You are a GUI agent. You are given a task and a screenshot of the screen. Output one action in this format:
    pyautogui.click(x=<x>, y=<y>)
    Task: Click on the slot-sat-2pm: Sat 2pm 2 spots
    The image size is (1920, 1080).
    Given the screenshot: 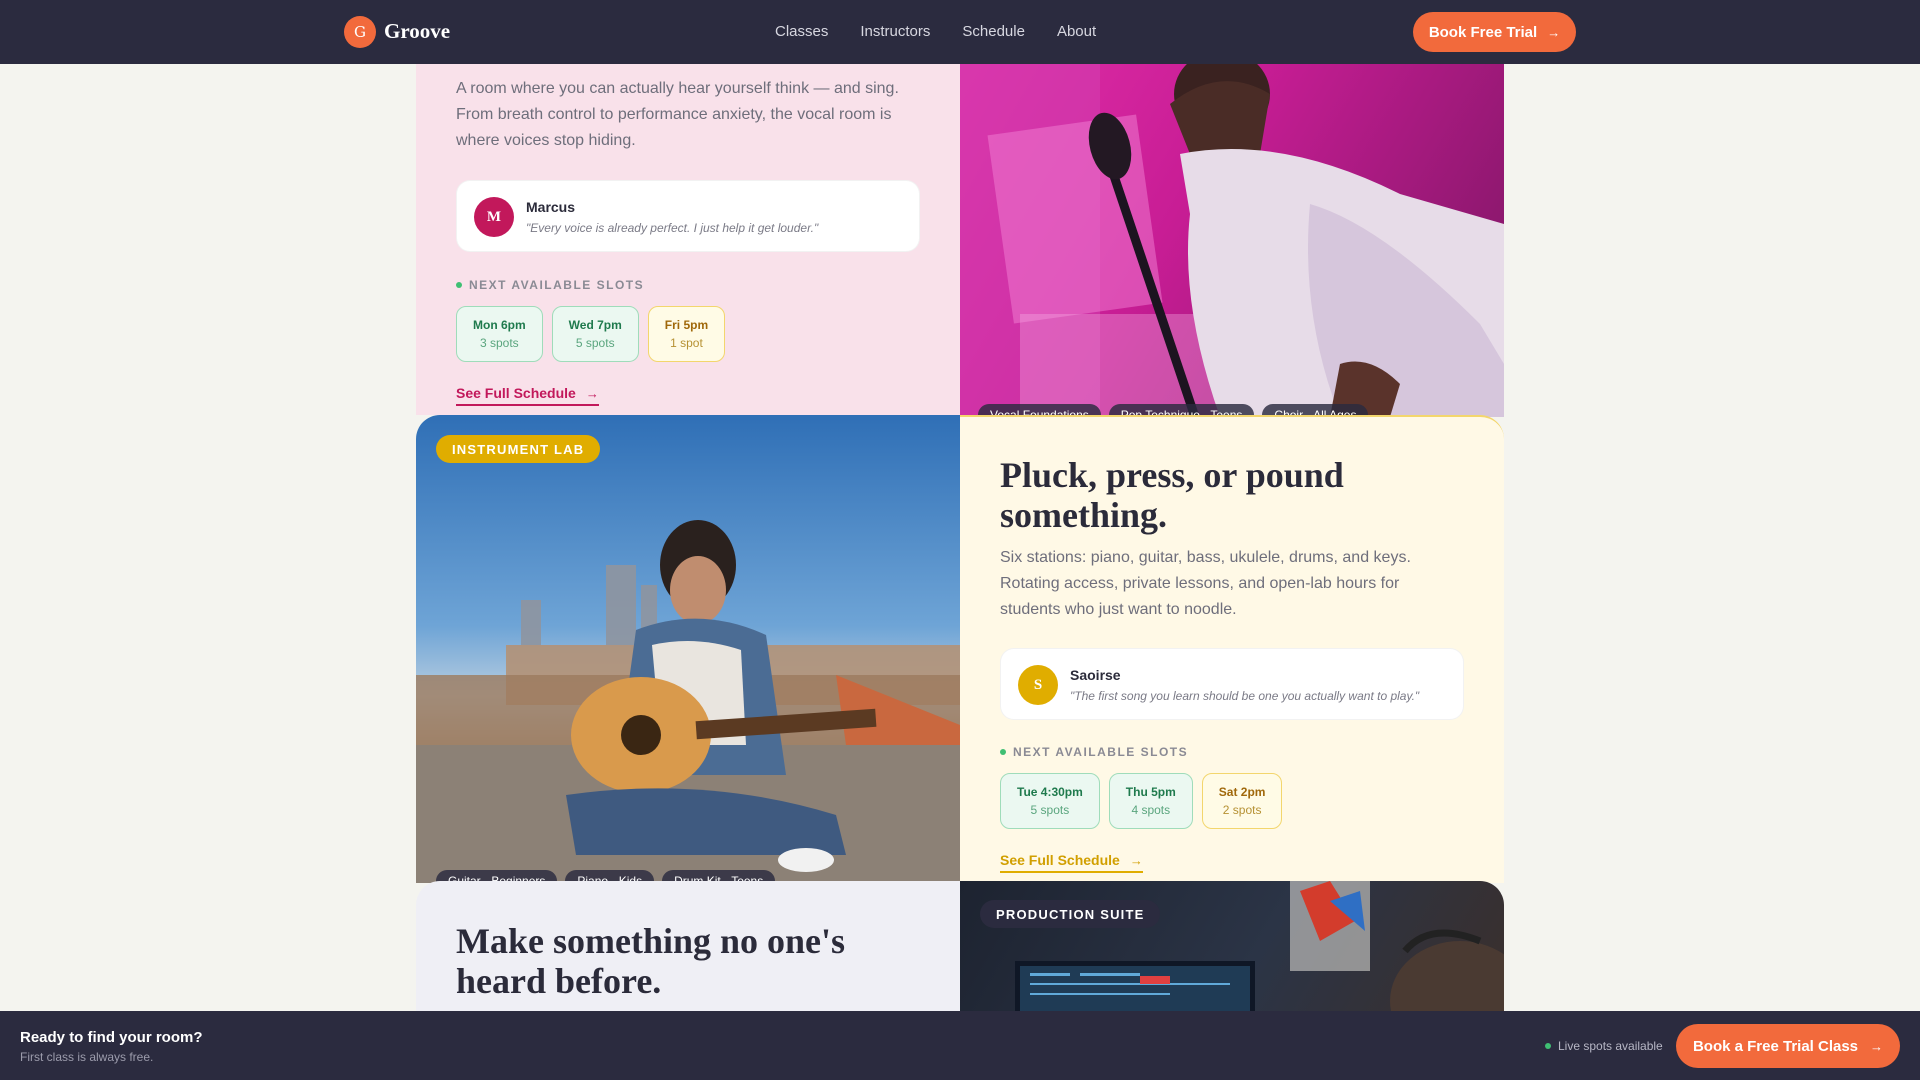 What is the action you would take?
    pyautogui.click(x=1242, y=801)
    